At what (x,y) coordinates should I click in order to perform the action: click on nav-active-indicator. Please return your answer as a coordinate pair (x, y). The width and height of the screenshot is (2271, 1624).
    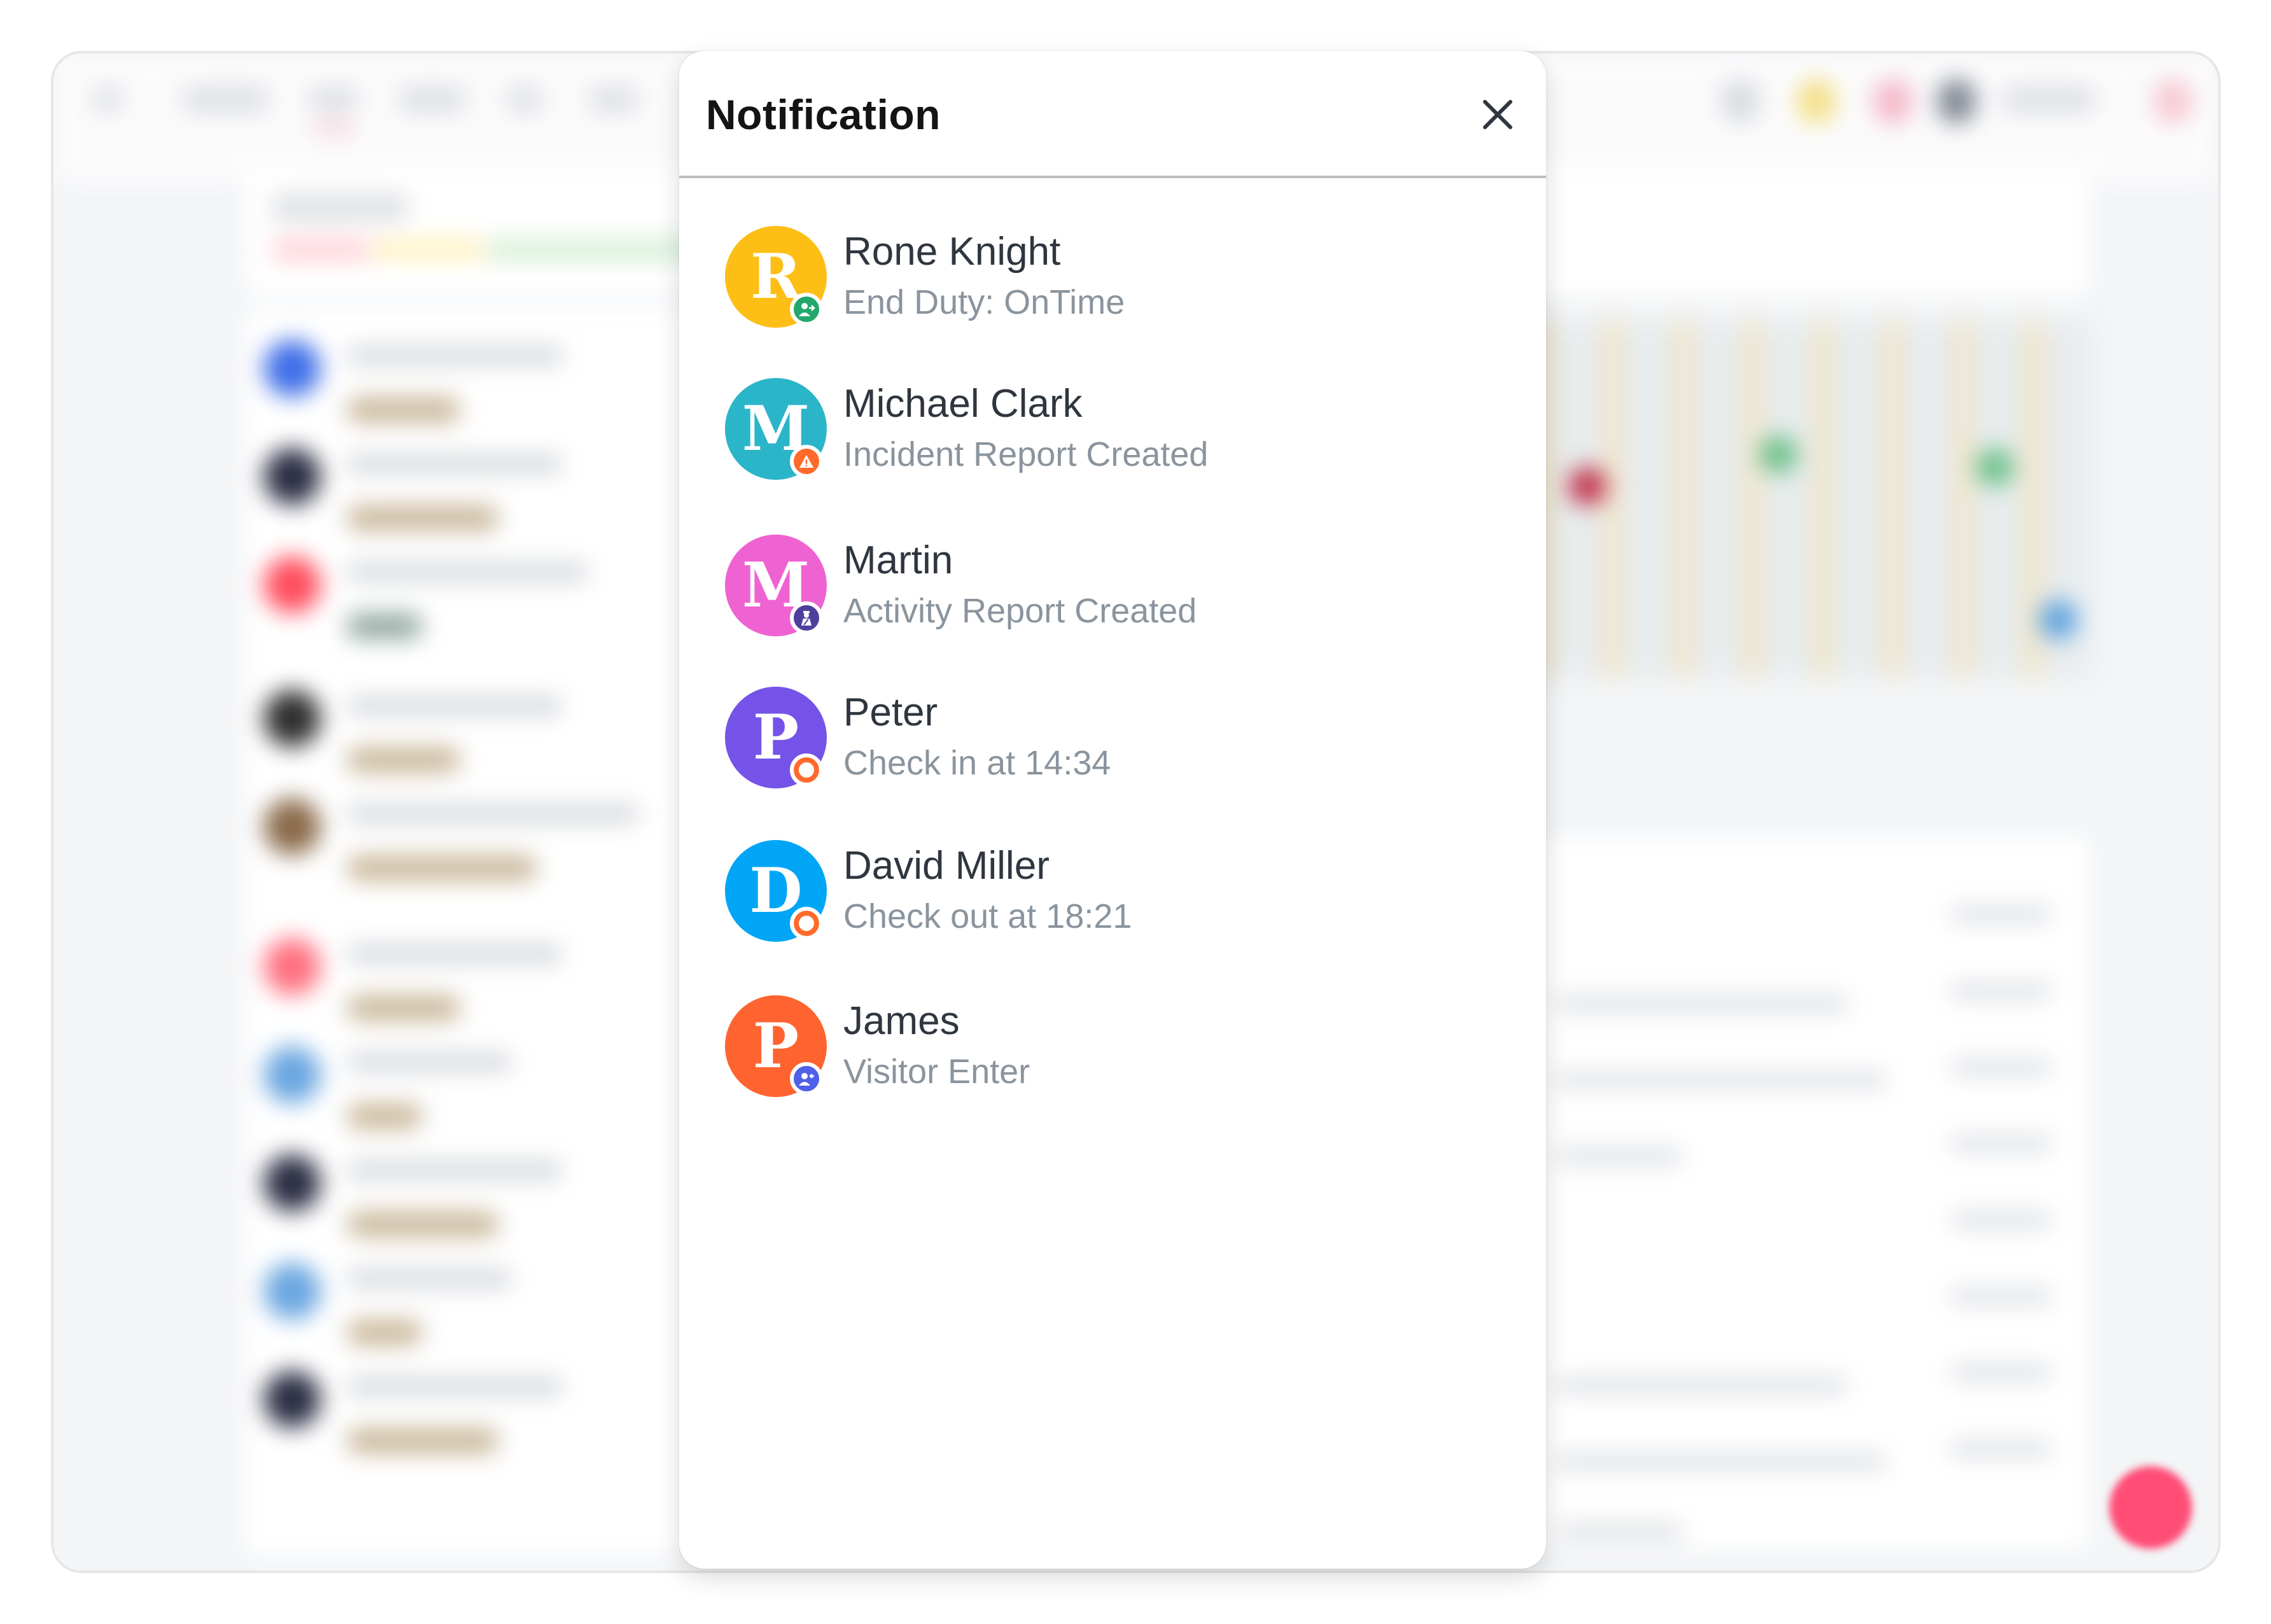
    Looking at the image, I should click on (333, 128).